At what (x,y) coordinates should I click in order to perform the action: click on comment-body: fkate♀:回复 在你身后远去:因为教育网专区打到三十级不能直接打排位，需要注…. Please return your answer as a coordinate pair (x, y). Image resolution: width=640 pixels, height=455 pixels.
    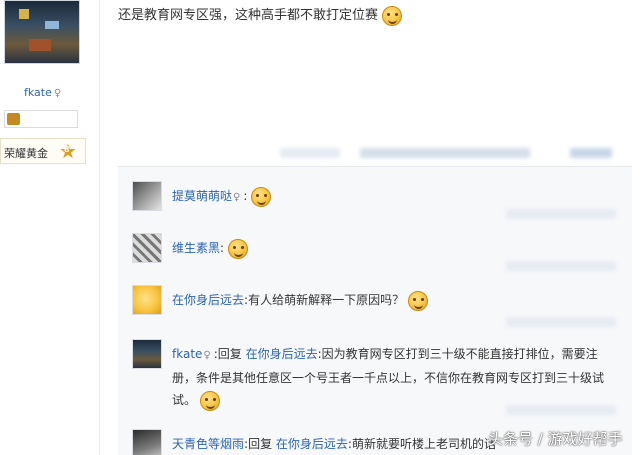
    Looking at the image, I should click on (396, 377).